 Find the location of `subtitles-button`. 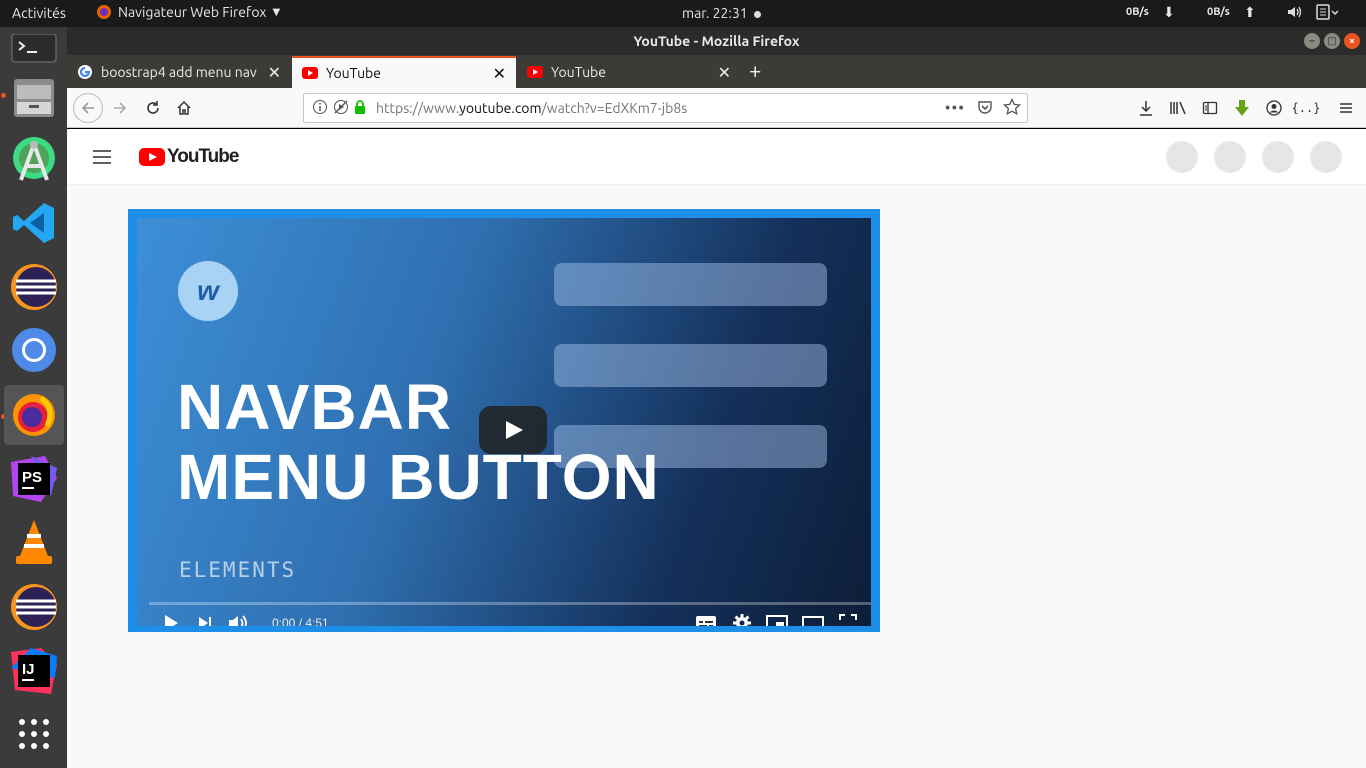

subtitles-button is located at coordinates (706, 619).